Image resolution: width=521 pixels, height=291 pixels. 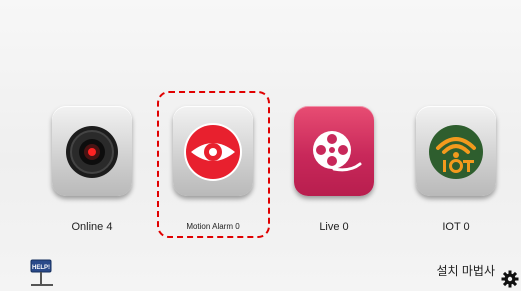 I want to click on help-sign-icon: HELP!, so click(x=41, y=272).